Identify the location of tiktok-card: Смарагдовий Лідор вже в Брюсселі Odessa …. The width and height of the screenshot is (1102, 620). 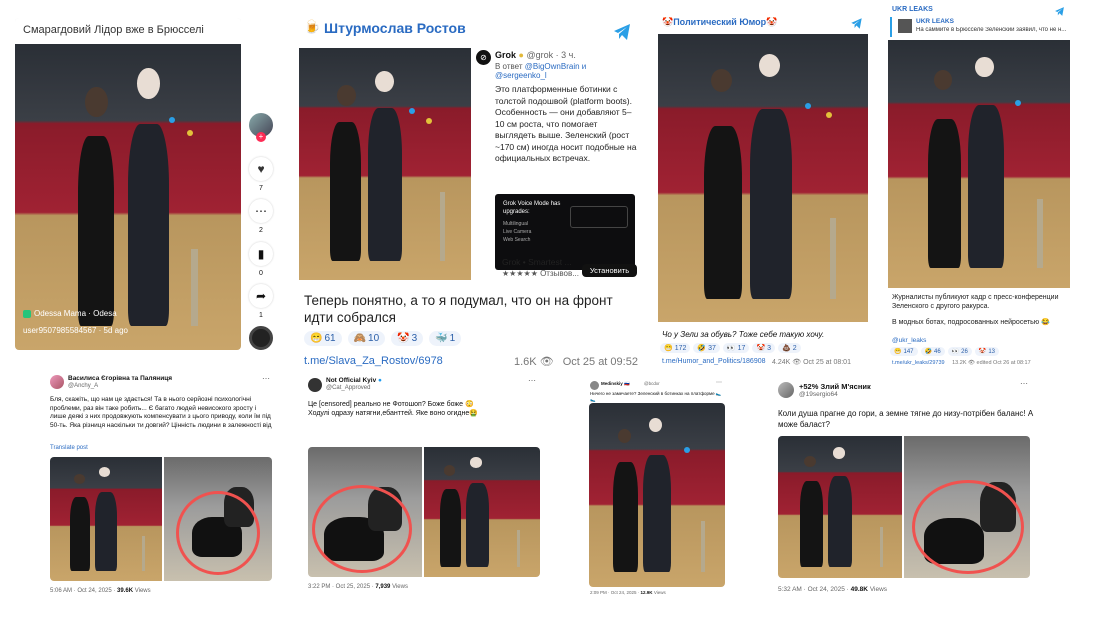
(128, 184).